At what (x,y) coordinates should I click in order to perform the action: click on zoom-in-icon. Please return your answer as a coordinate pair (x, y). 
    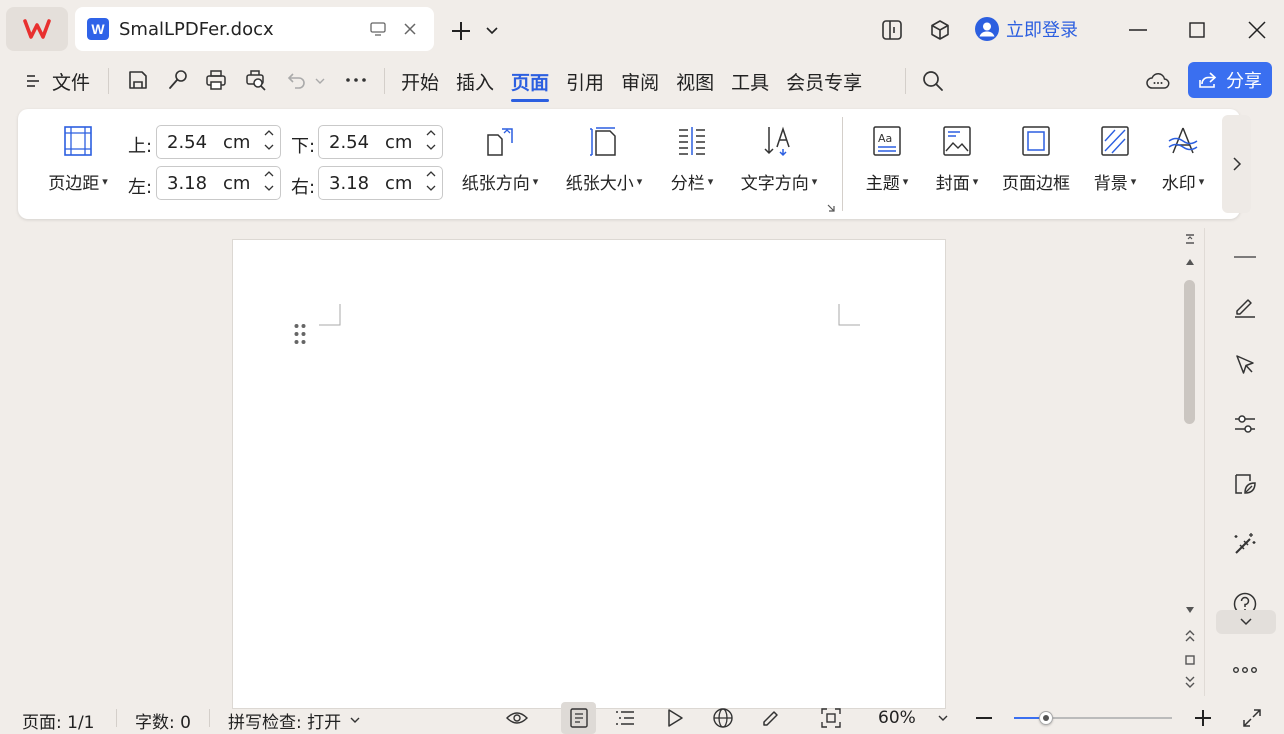
    Looking at the image, I should click on (1203, 718).